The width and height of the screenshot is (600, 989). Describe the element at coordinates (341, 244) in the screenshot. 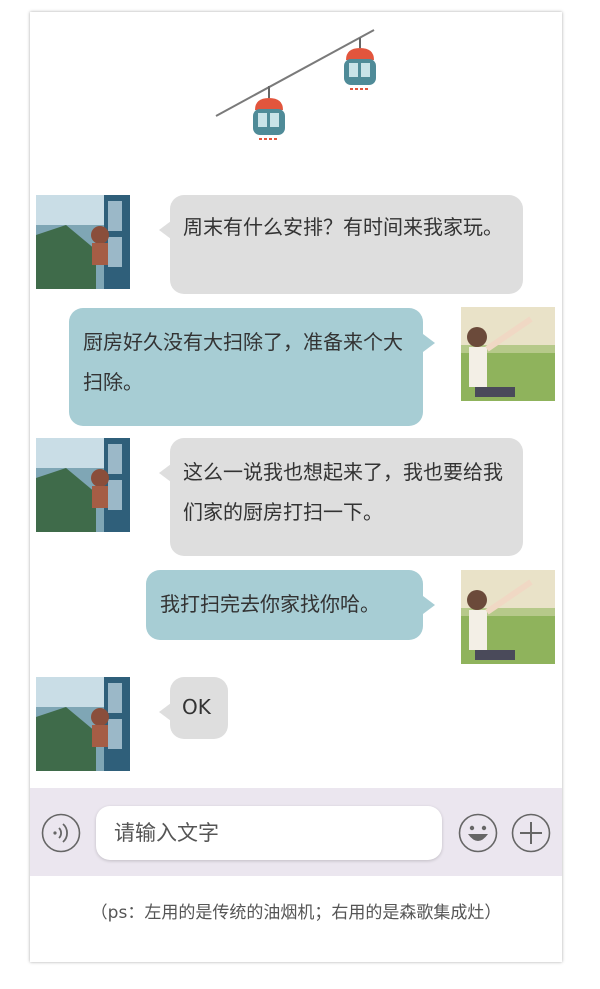

I see `message-bubble: 周末有什么安排？有时间来我家玩。` at that location.